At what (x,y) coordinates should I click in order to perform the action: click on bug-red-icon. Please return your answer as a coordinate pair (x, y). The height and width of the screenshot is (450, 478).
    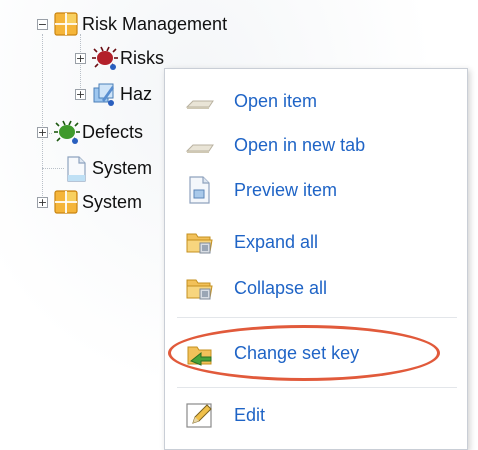
    Looking at the image, I should click on (105, 58).